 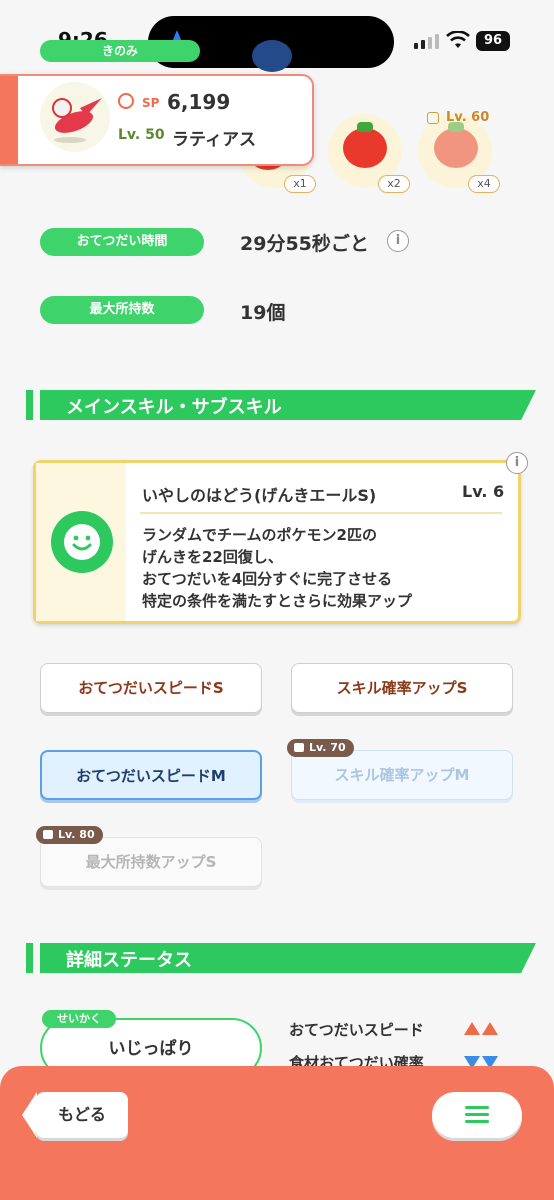 What do you see at coordinates (29, 1115) in the screenshot?
I see `back-arrow-icon` at bounding box center [29, 1115].